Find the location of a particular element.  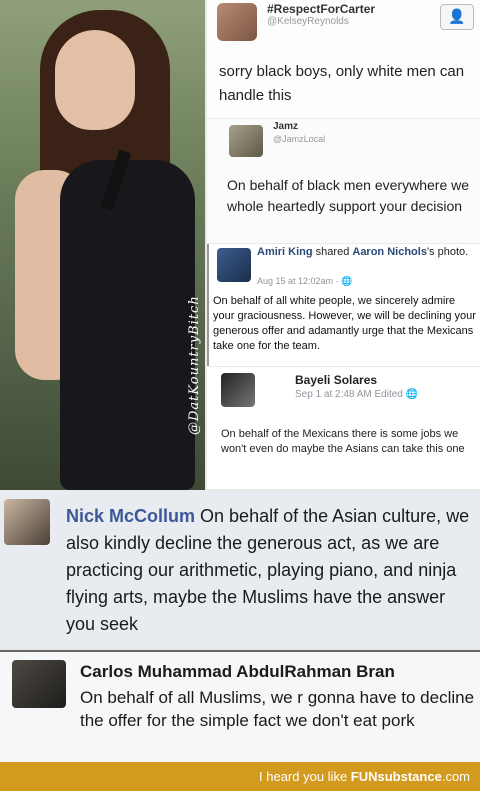

tweet-author-name: #RespectForCarter is located at coordinates (321, 9).